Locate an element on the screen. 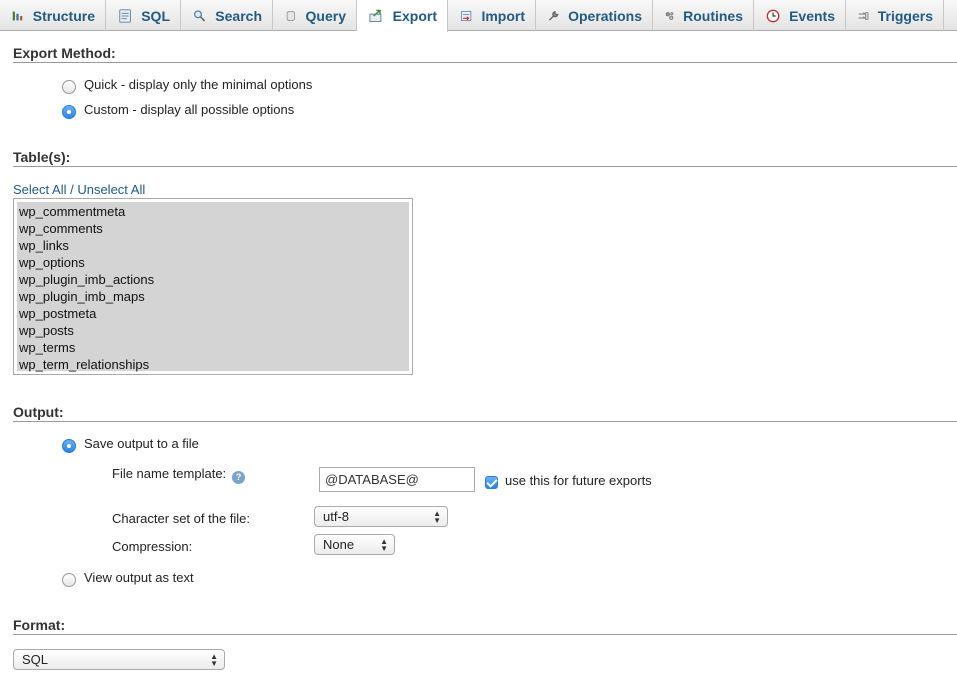 Image resolution: width=957 pixels, height=679 pixels. format-value: SQL is located at coordinates (35, 659).